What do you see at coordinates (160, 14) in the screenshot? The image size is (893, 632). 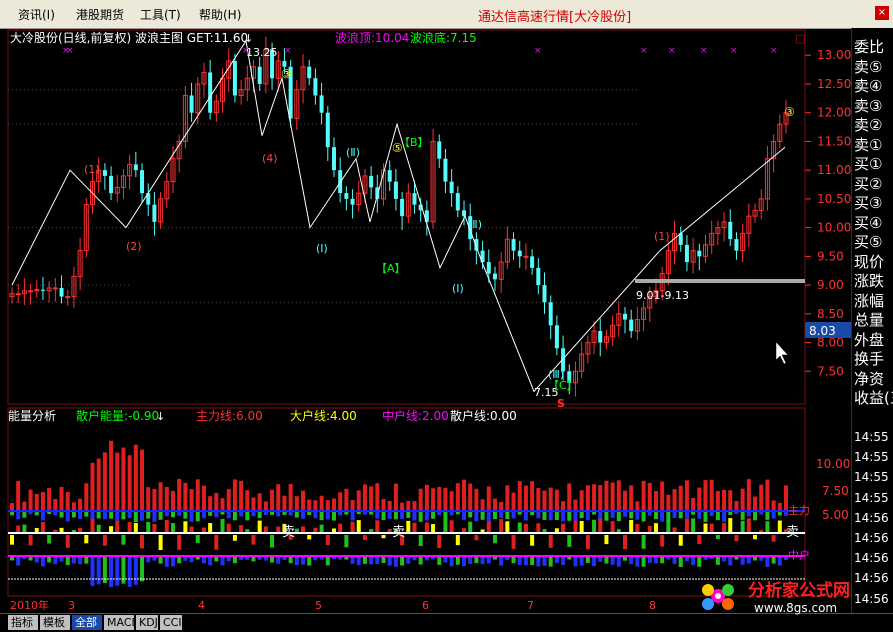 I see `menu-tools: 工具(T)` at bounding box center [160, 14].